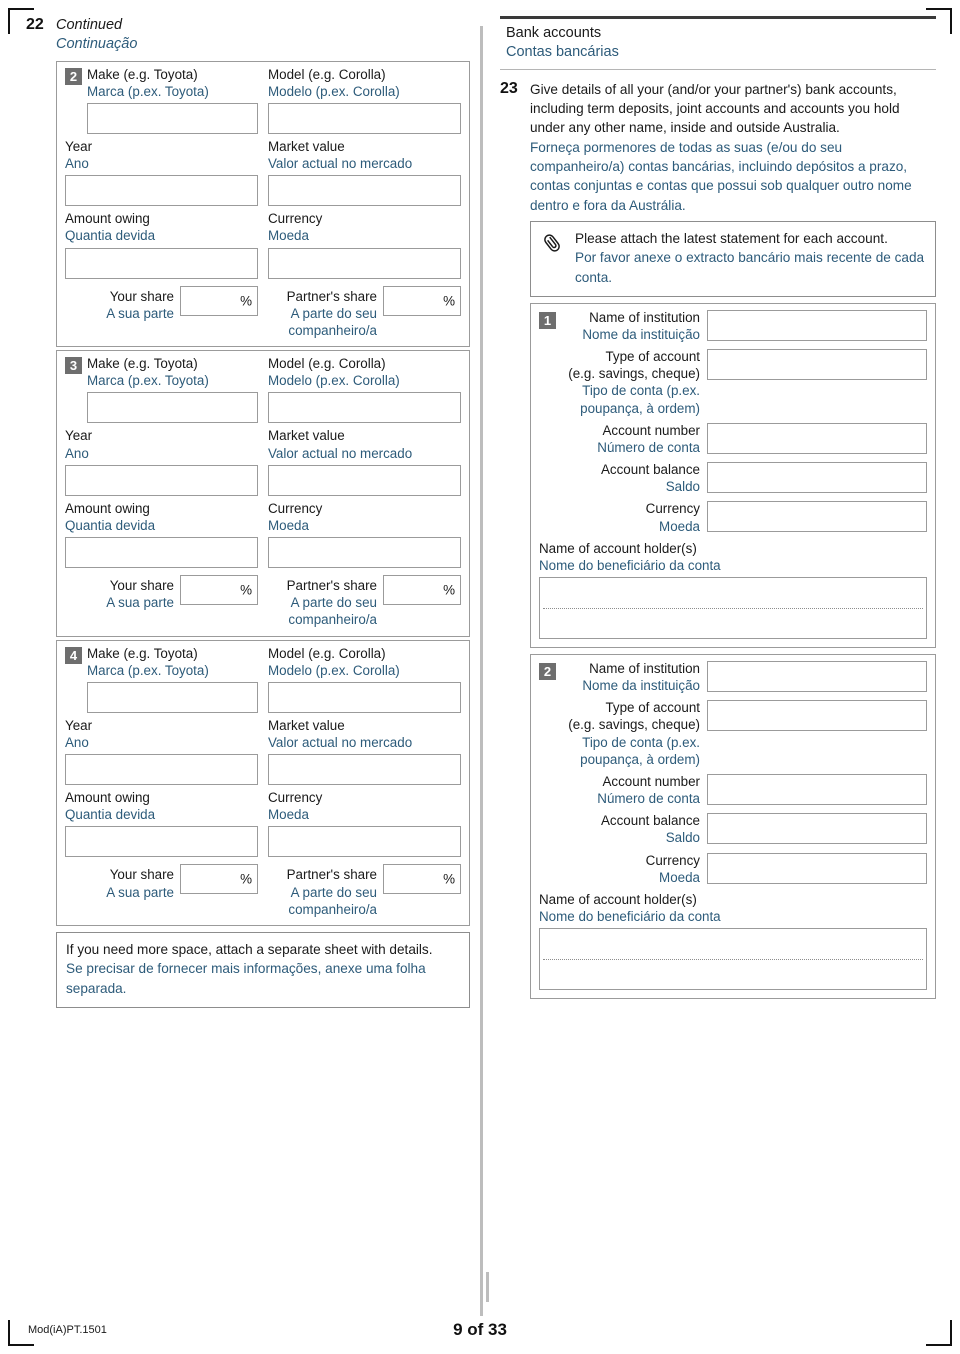 The image size is (960, 1354). I want to click on account-currency-label-en: Currency, so click(672, 509).